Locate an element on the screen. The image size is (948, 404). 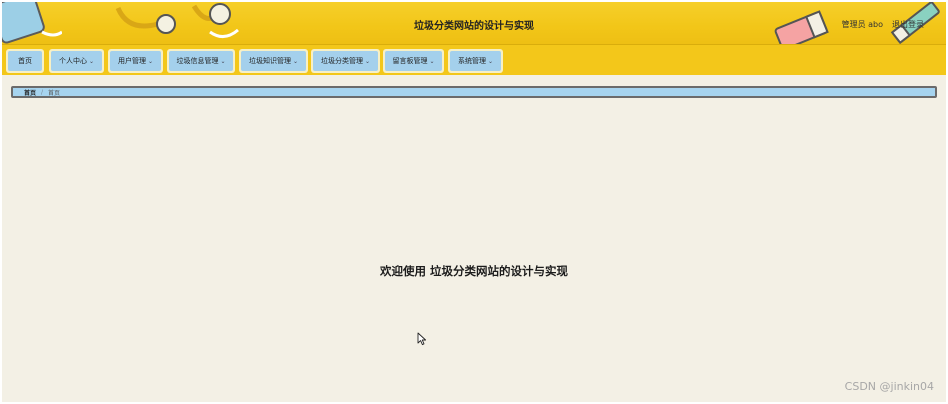
nav-item-user-management: 用户管理 ⌄ is located at coordinates (135, 61).